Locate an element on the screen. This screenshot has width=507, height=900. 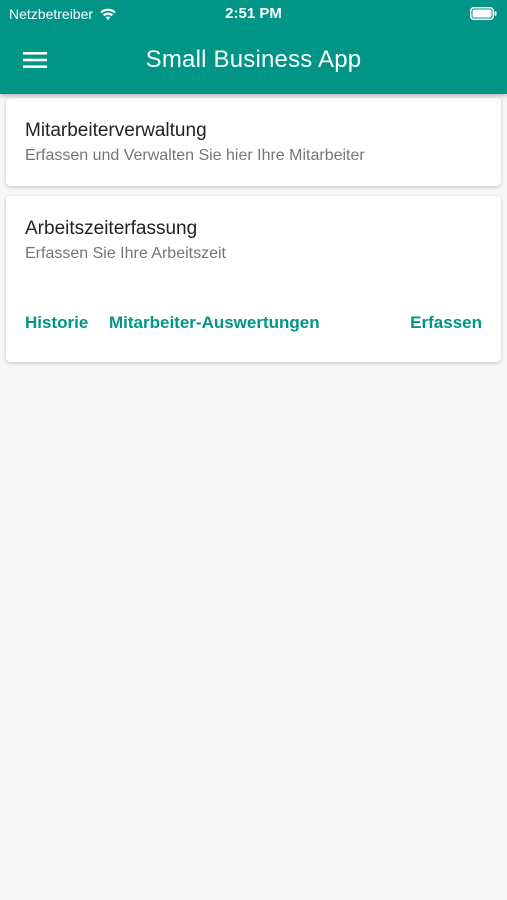
employee-evaluations-button: Mitarbeiter-Auswertungen is located at coordinates (214, 323).